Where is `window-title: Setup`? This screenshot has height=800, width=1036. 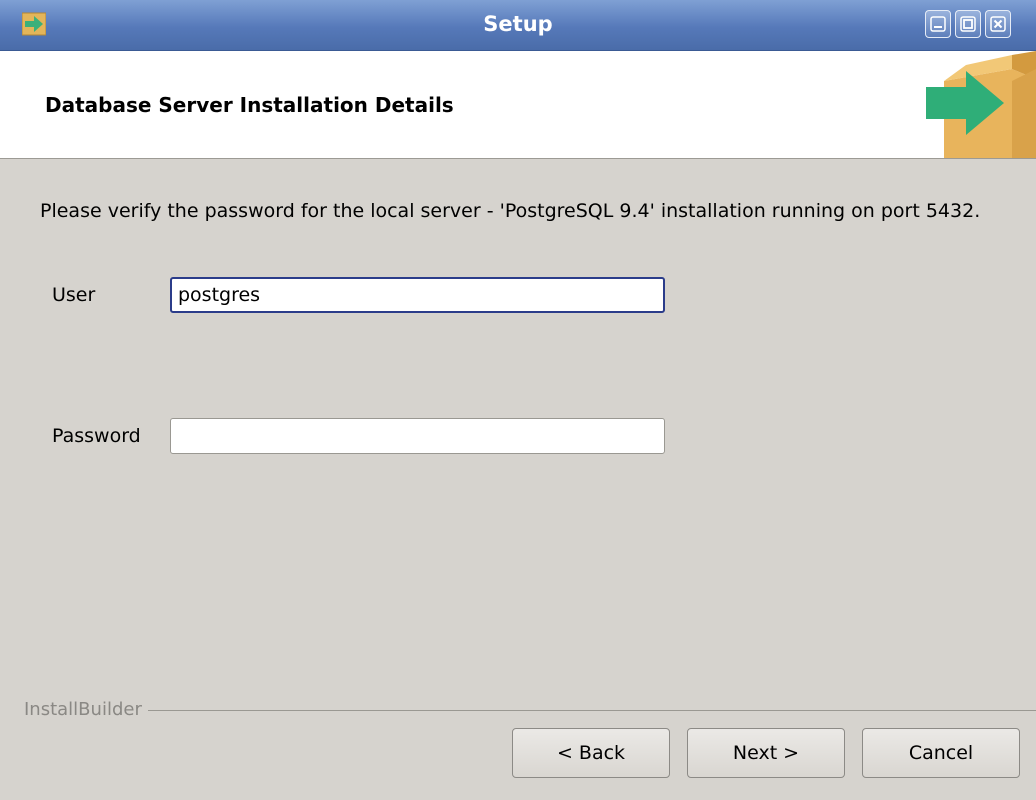
window-title: Setup is located at coordinates (518, 24).